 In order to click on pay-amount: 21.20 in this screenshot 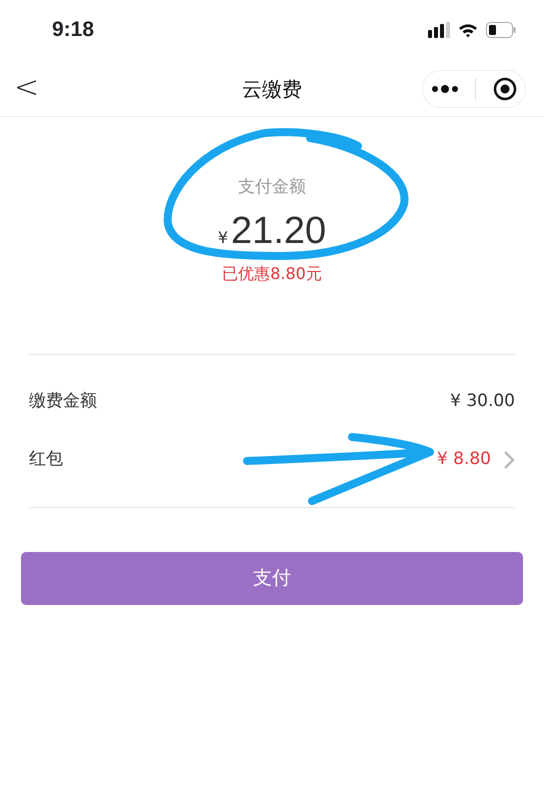, I will do `click(278, 231)`.